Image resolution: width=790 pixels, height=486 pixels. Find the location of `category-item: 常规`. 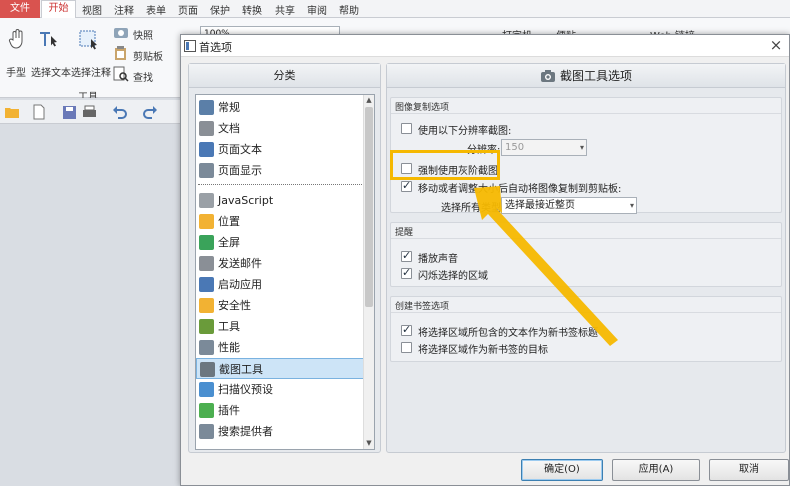

category-item: 常规 is located at coordinates (281, 107).